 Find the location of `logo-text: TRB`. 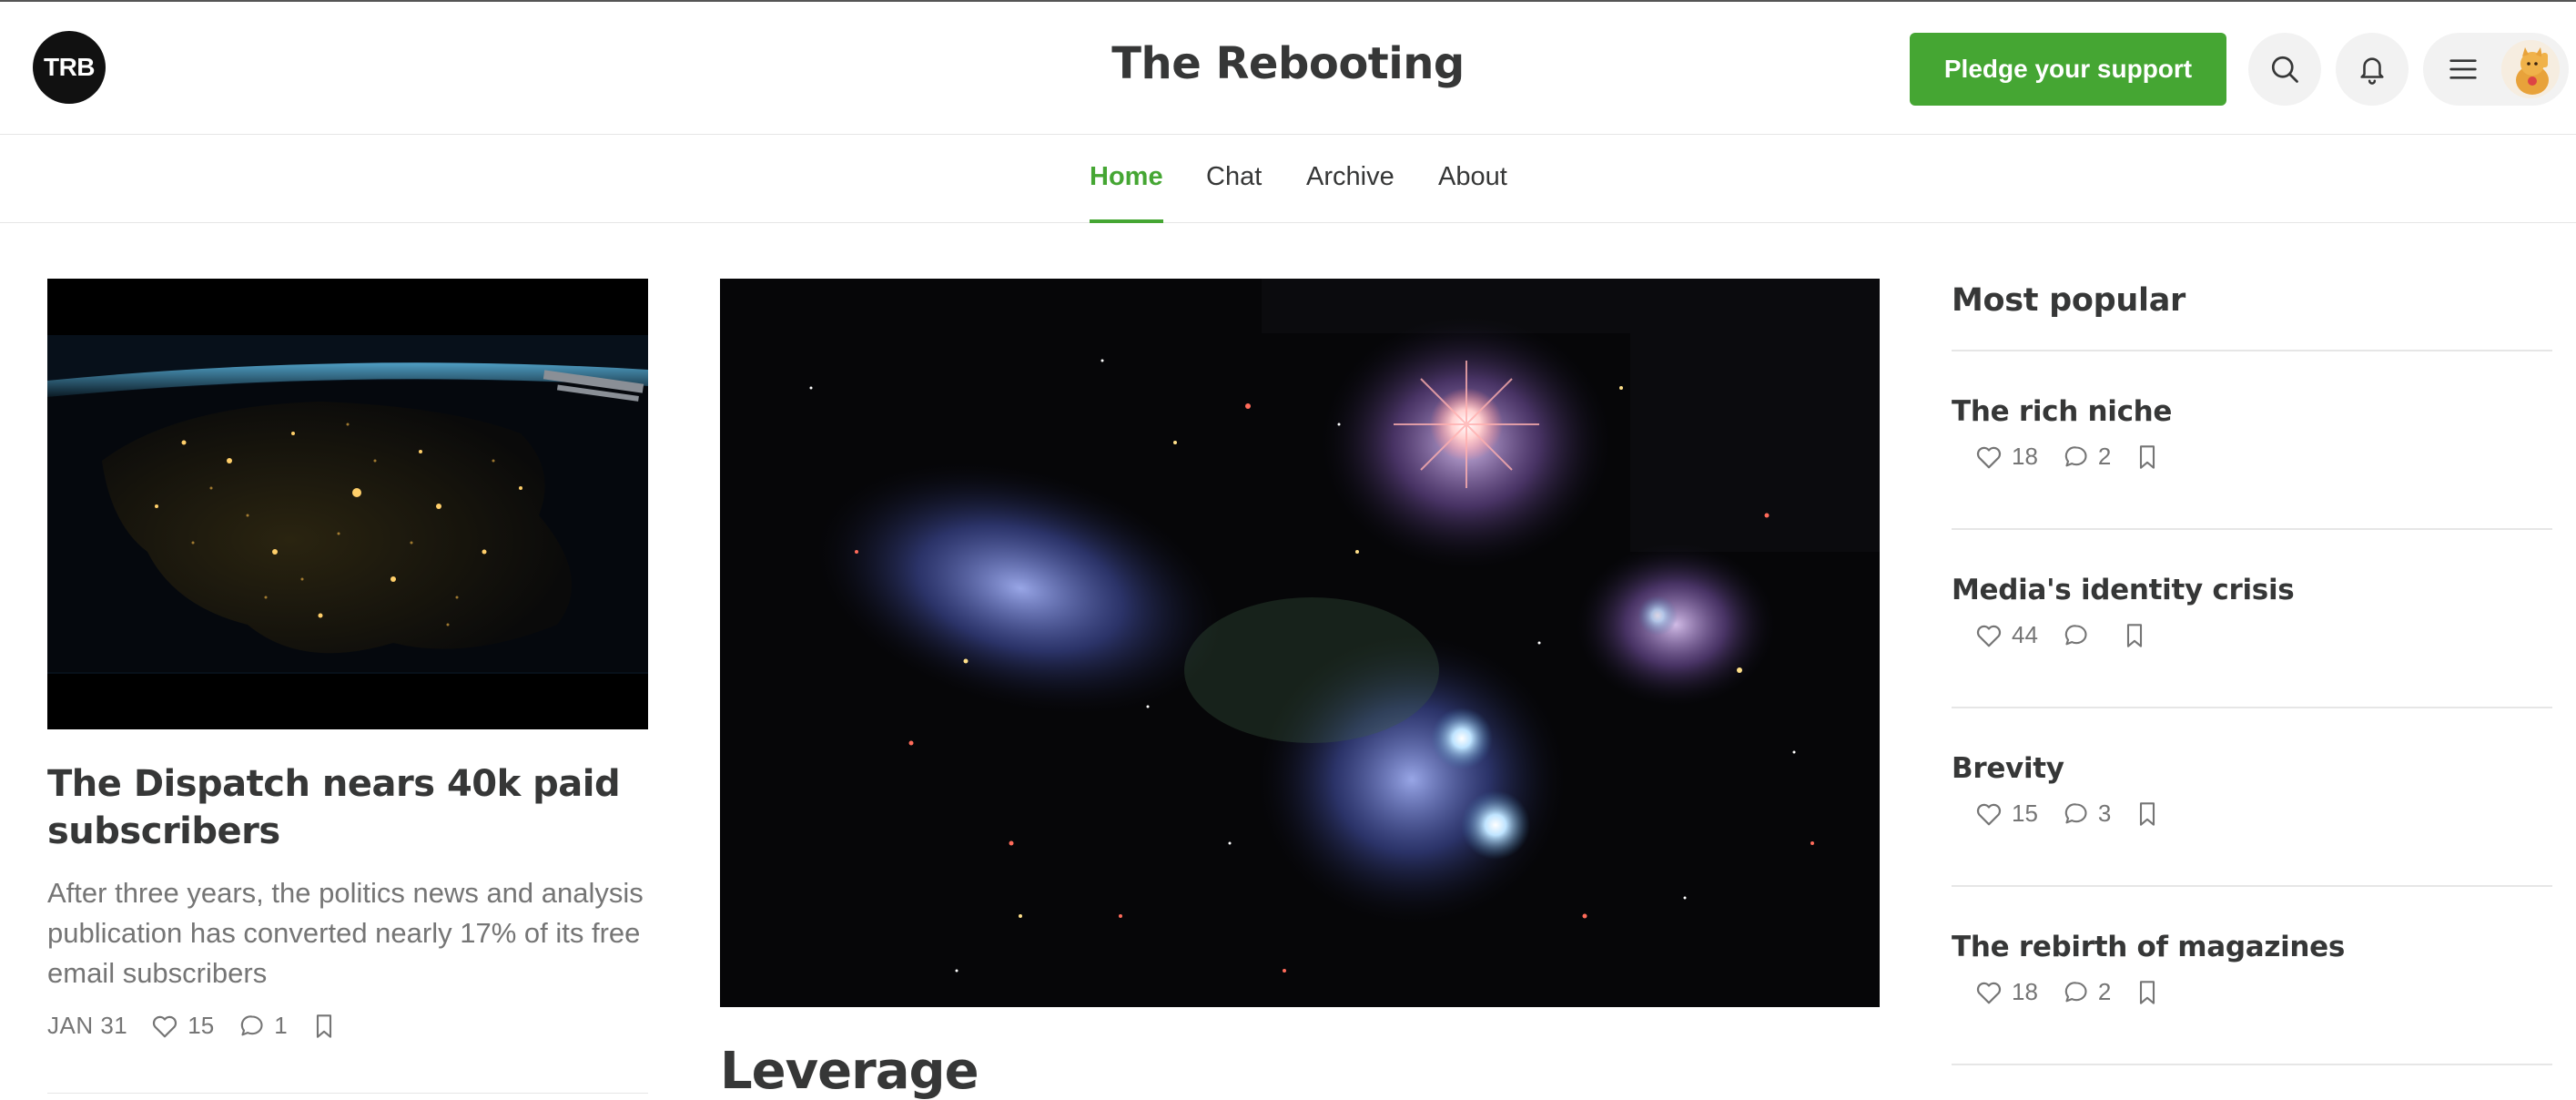

logo-text: TRB is located at coordinates (69, 67).